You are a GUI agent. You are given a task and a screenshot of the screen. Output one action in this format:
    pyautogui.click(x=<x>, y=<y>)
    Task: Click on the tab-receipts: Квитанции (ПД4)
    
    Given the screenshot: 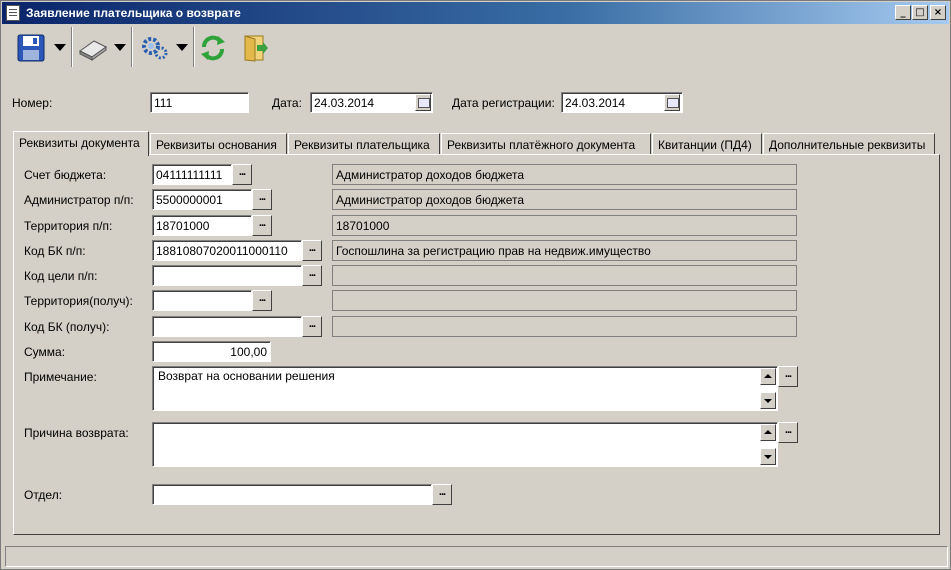 What is the action you would take?
    pyautogui.click(x=707, y=144)
    